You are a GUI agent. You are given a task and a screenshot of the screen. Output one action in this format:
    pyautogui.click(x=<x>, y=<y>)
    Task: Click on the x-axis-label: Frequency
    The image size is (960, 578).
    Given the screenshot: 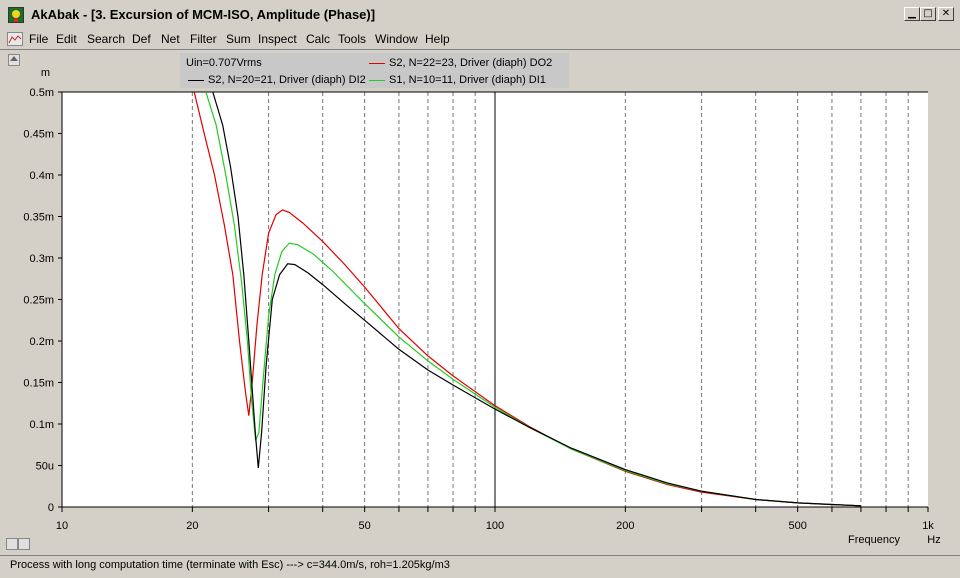 What is the action you would take?
    pyautogui.click(x=874, y=540)
    